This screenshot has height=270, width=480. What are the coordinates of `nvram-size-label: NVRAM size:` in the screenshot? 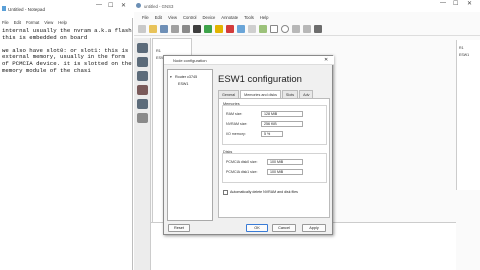 It's located at (237, 124).